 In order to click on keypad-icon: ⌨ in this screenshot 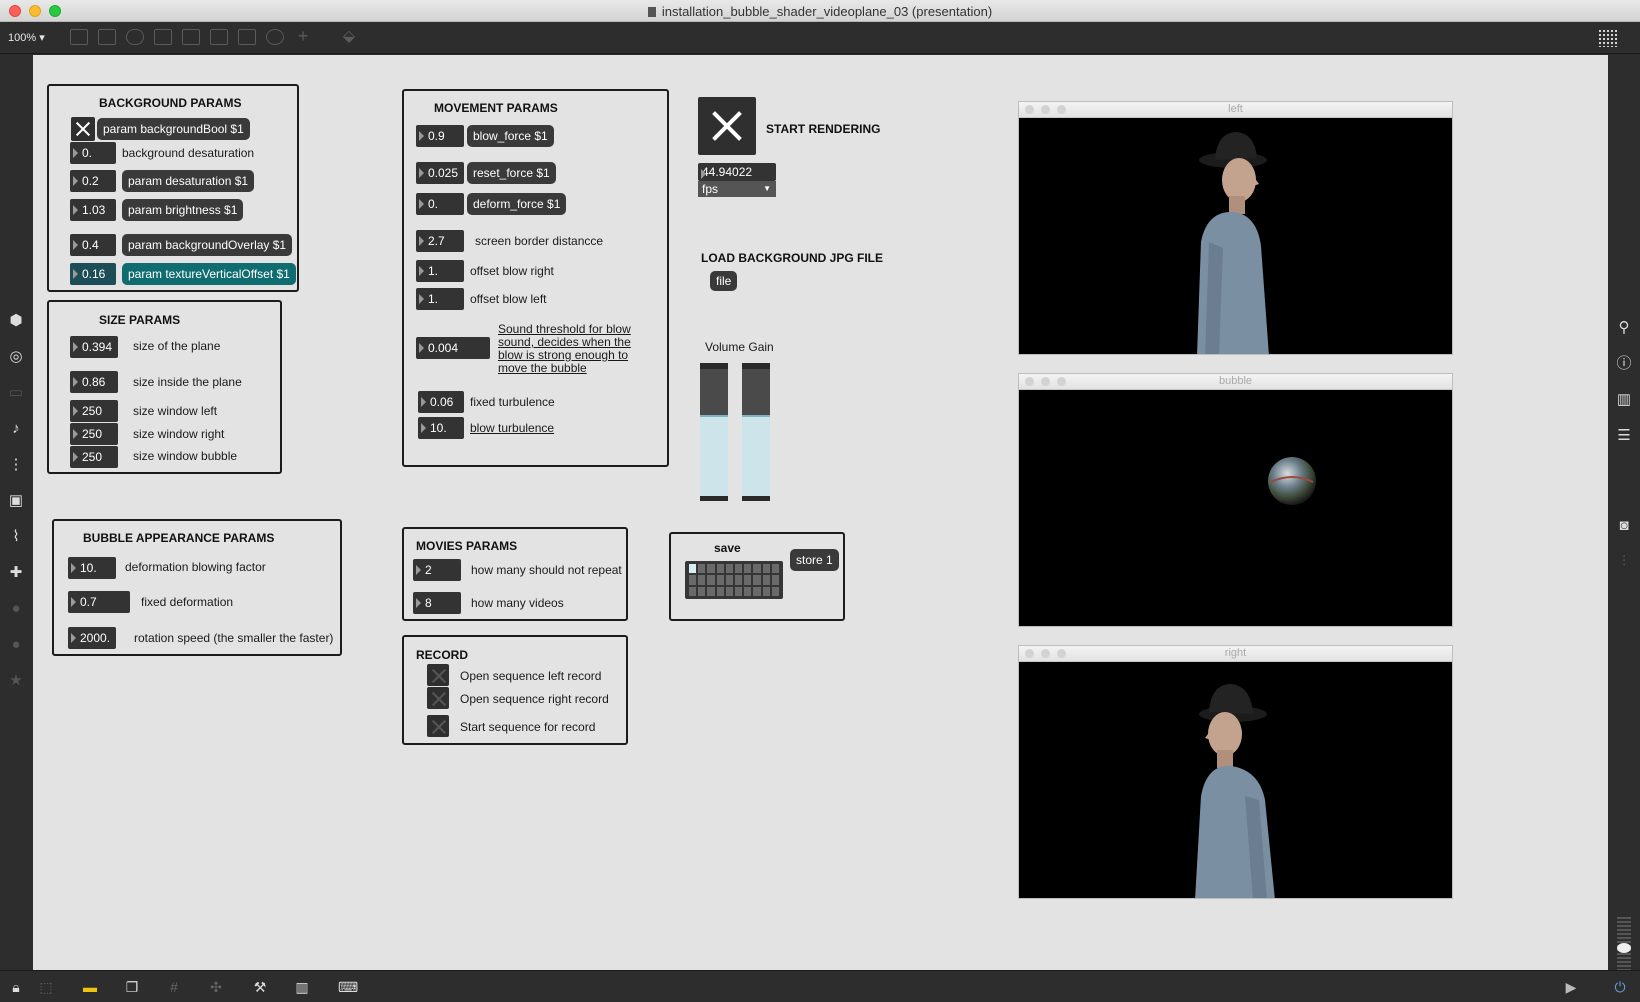, I will do `click(348, 987)`.